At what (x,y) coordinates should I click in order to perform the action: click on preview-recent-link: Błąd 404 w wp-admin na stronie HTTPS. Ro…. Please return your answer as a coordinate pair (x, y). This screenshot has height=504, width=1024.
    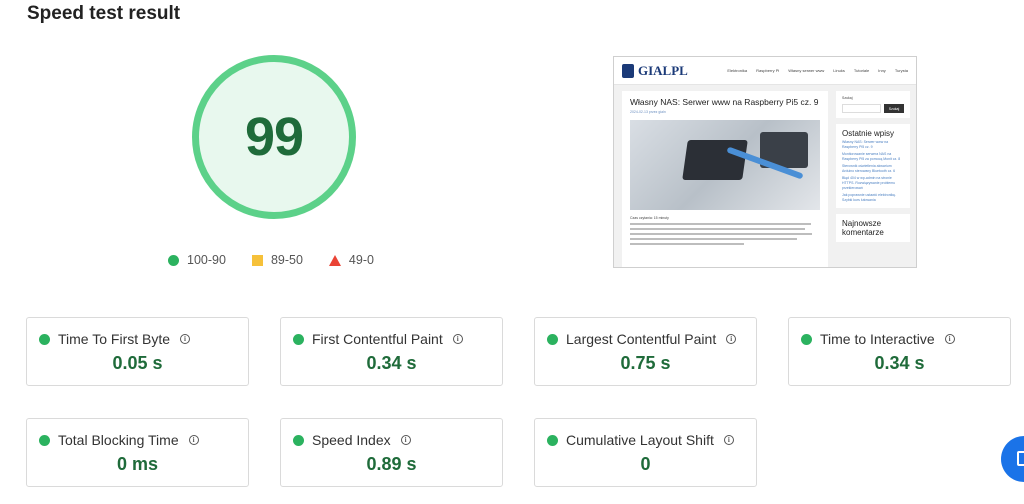
    Looking at the image, I should click on (869, 183).